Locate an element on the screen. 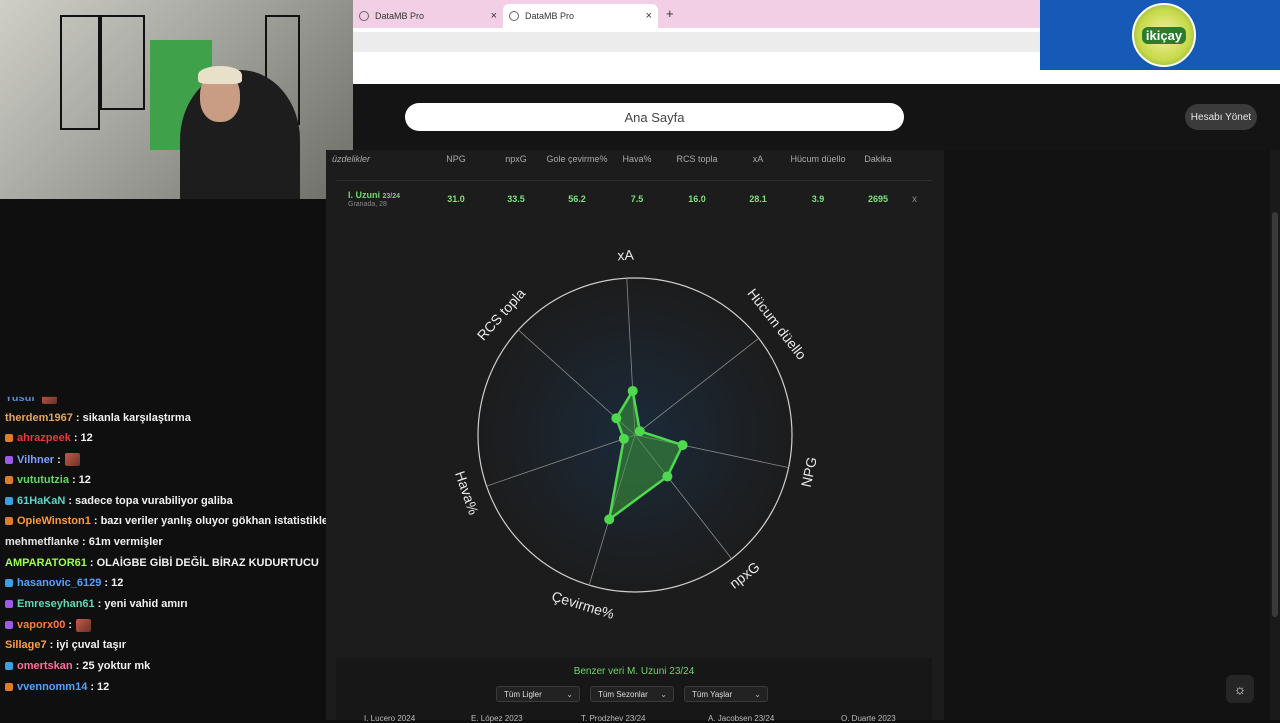 This screenshot has height=723, width=1280. season-filter-select: Tüm Sezonlar ⌄ is located at coordinates (632, 694).